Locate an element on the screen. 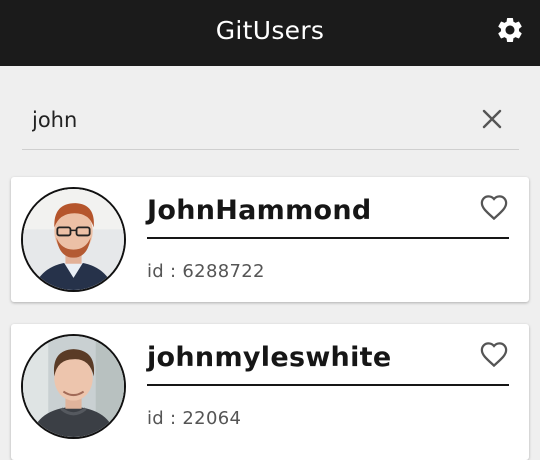  user-id: id : 6288722 is located at coordinates (206, 271).